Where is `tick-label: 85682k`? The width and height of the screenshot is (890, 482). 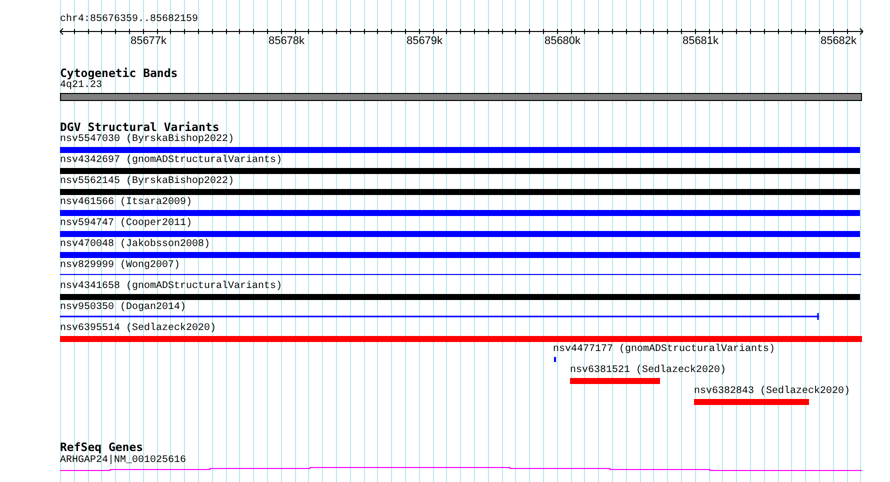
tick-label: 85682k is located at coordinates (838, 41).